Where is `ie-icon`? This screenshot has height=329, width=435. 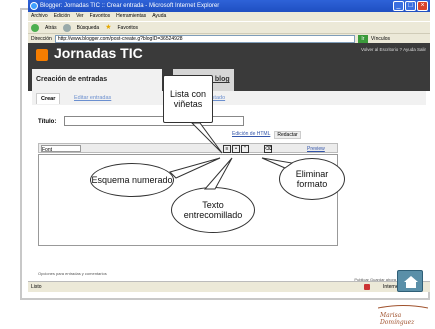
ie-icon is located at coordinates (34, 6).